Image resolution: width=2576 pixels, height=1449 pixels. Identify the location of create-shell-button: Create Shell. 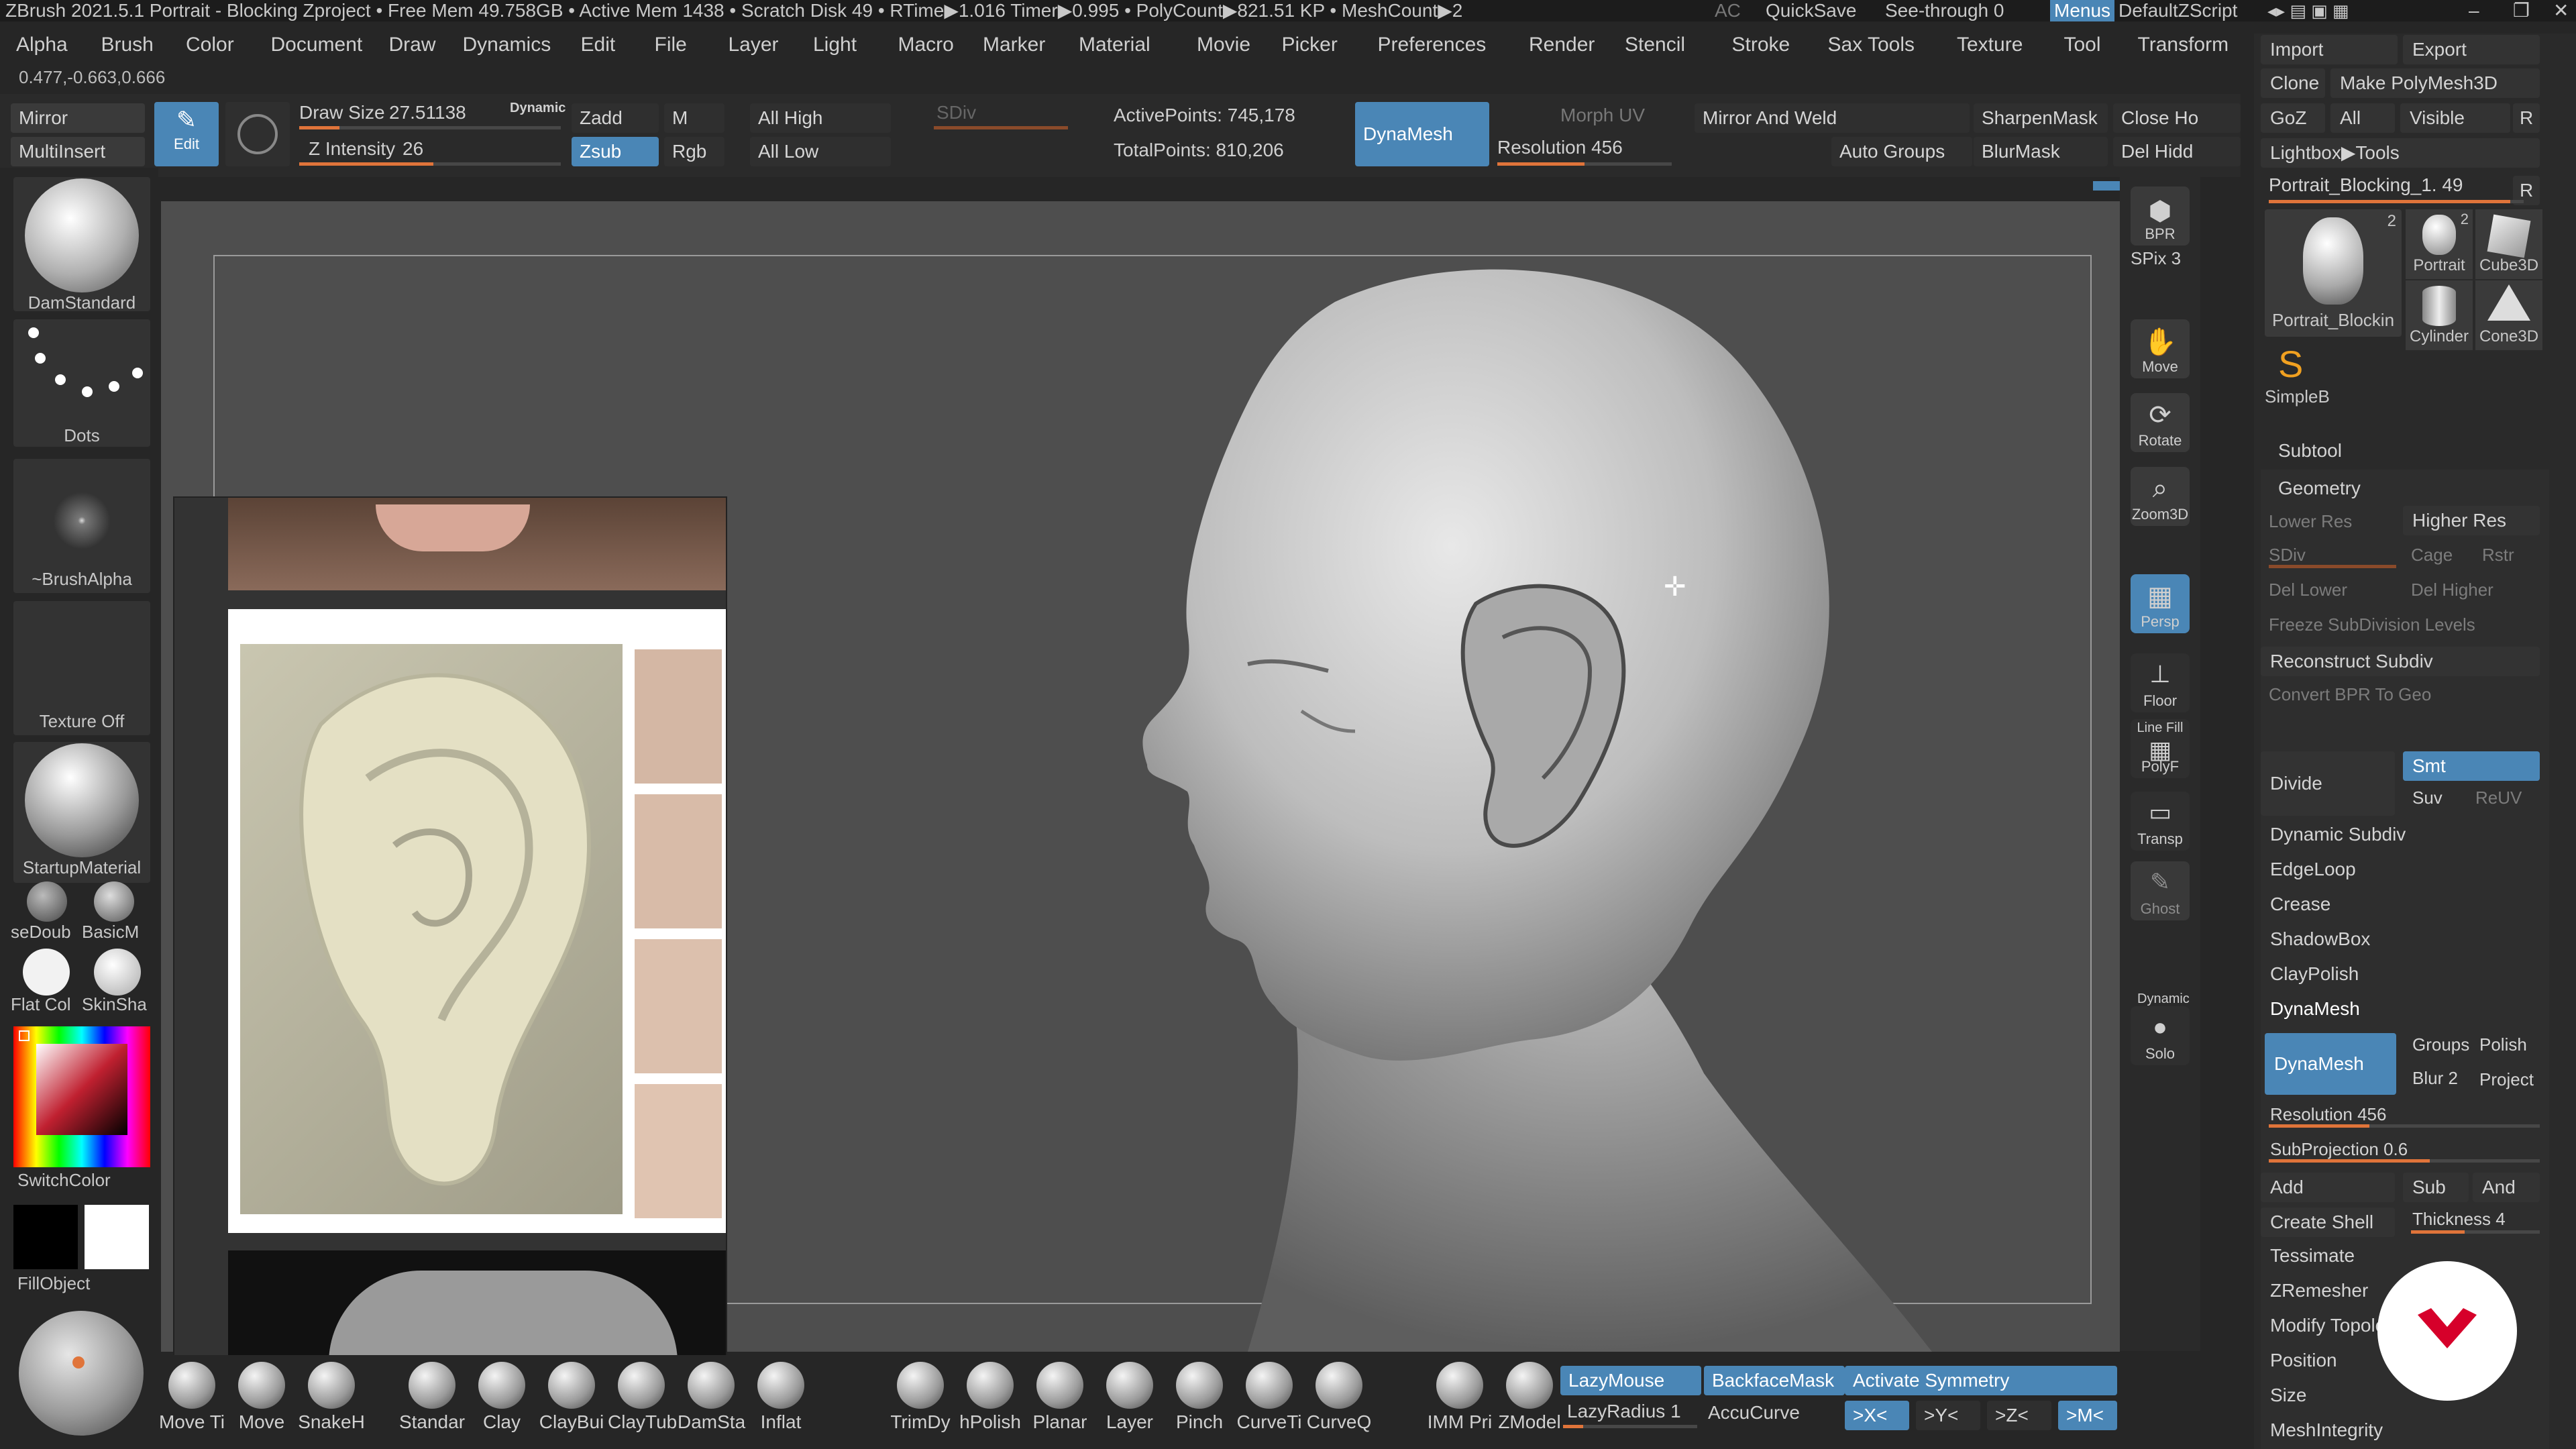
(2328, 1222).